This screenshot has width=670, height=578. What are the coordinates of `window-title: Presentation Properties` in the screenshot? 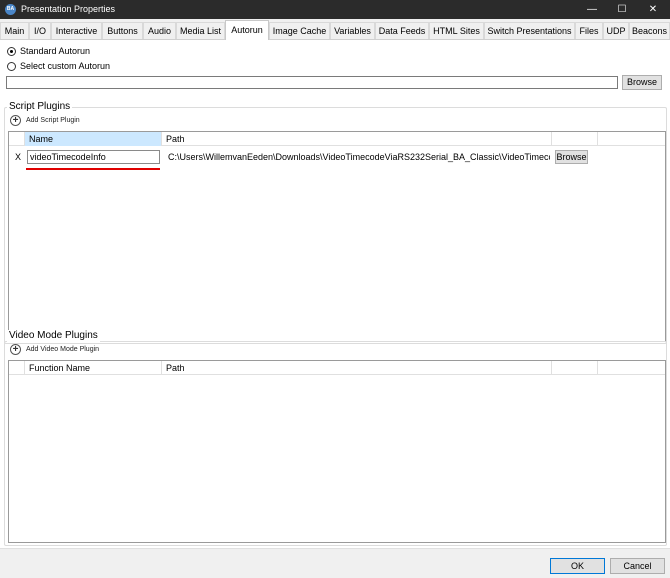 It's located at (68, 9).